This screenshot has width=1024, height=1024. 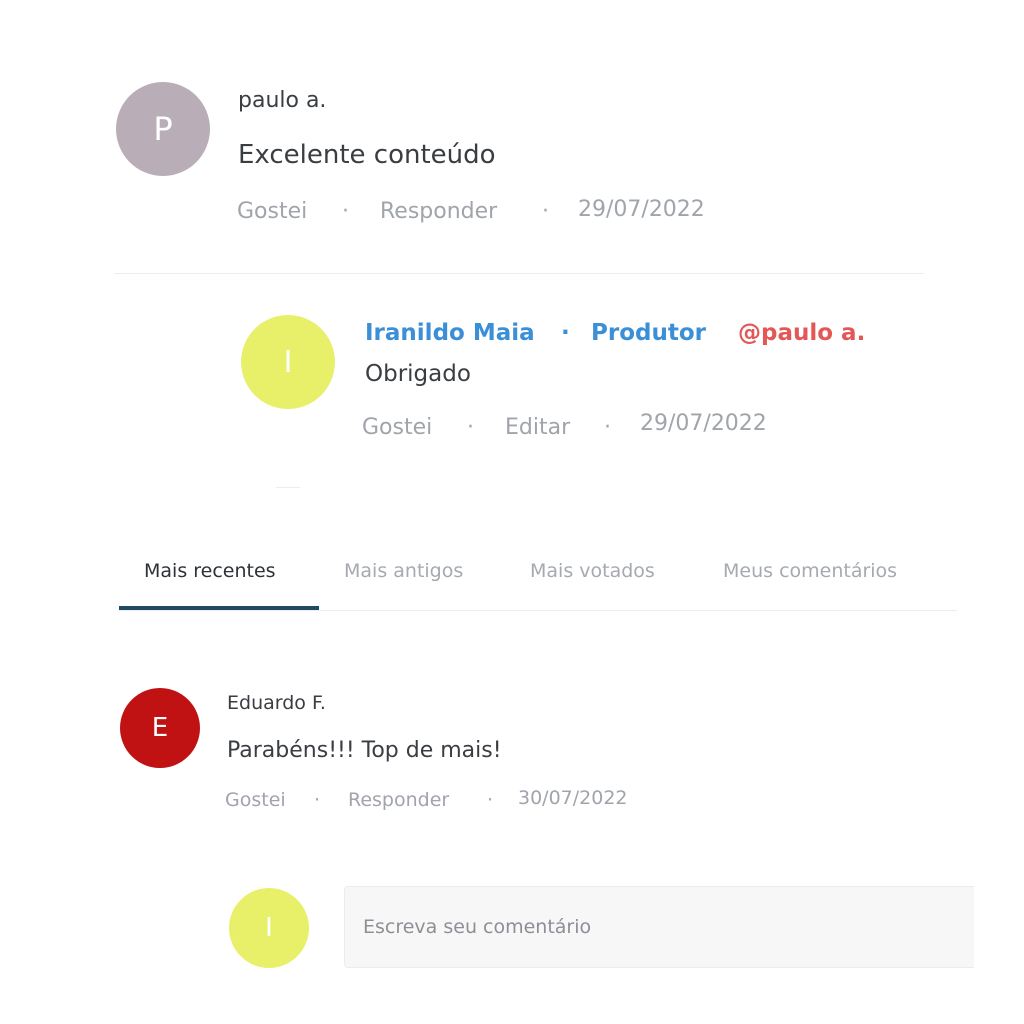 I want to click on mention-link: @paulo a., so click(x=801, y=333).